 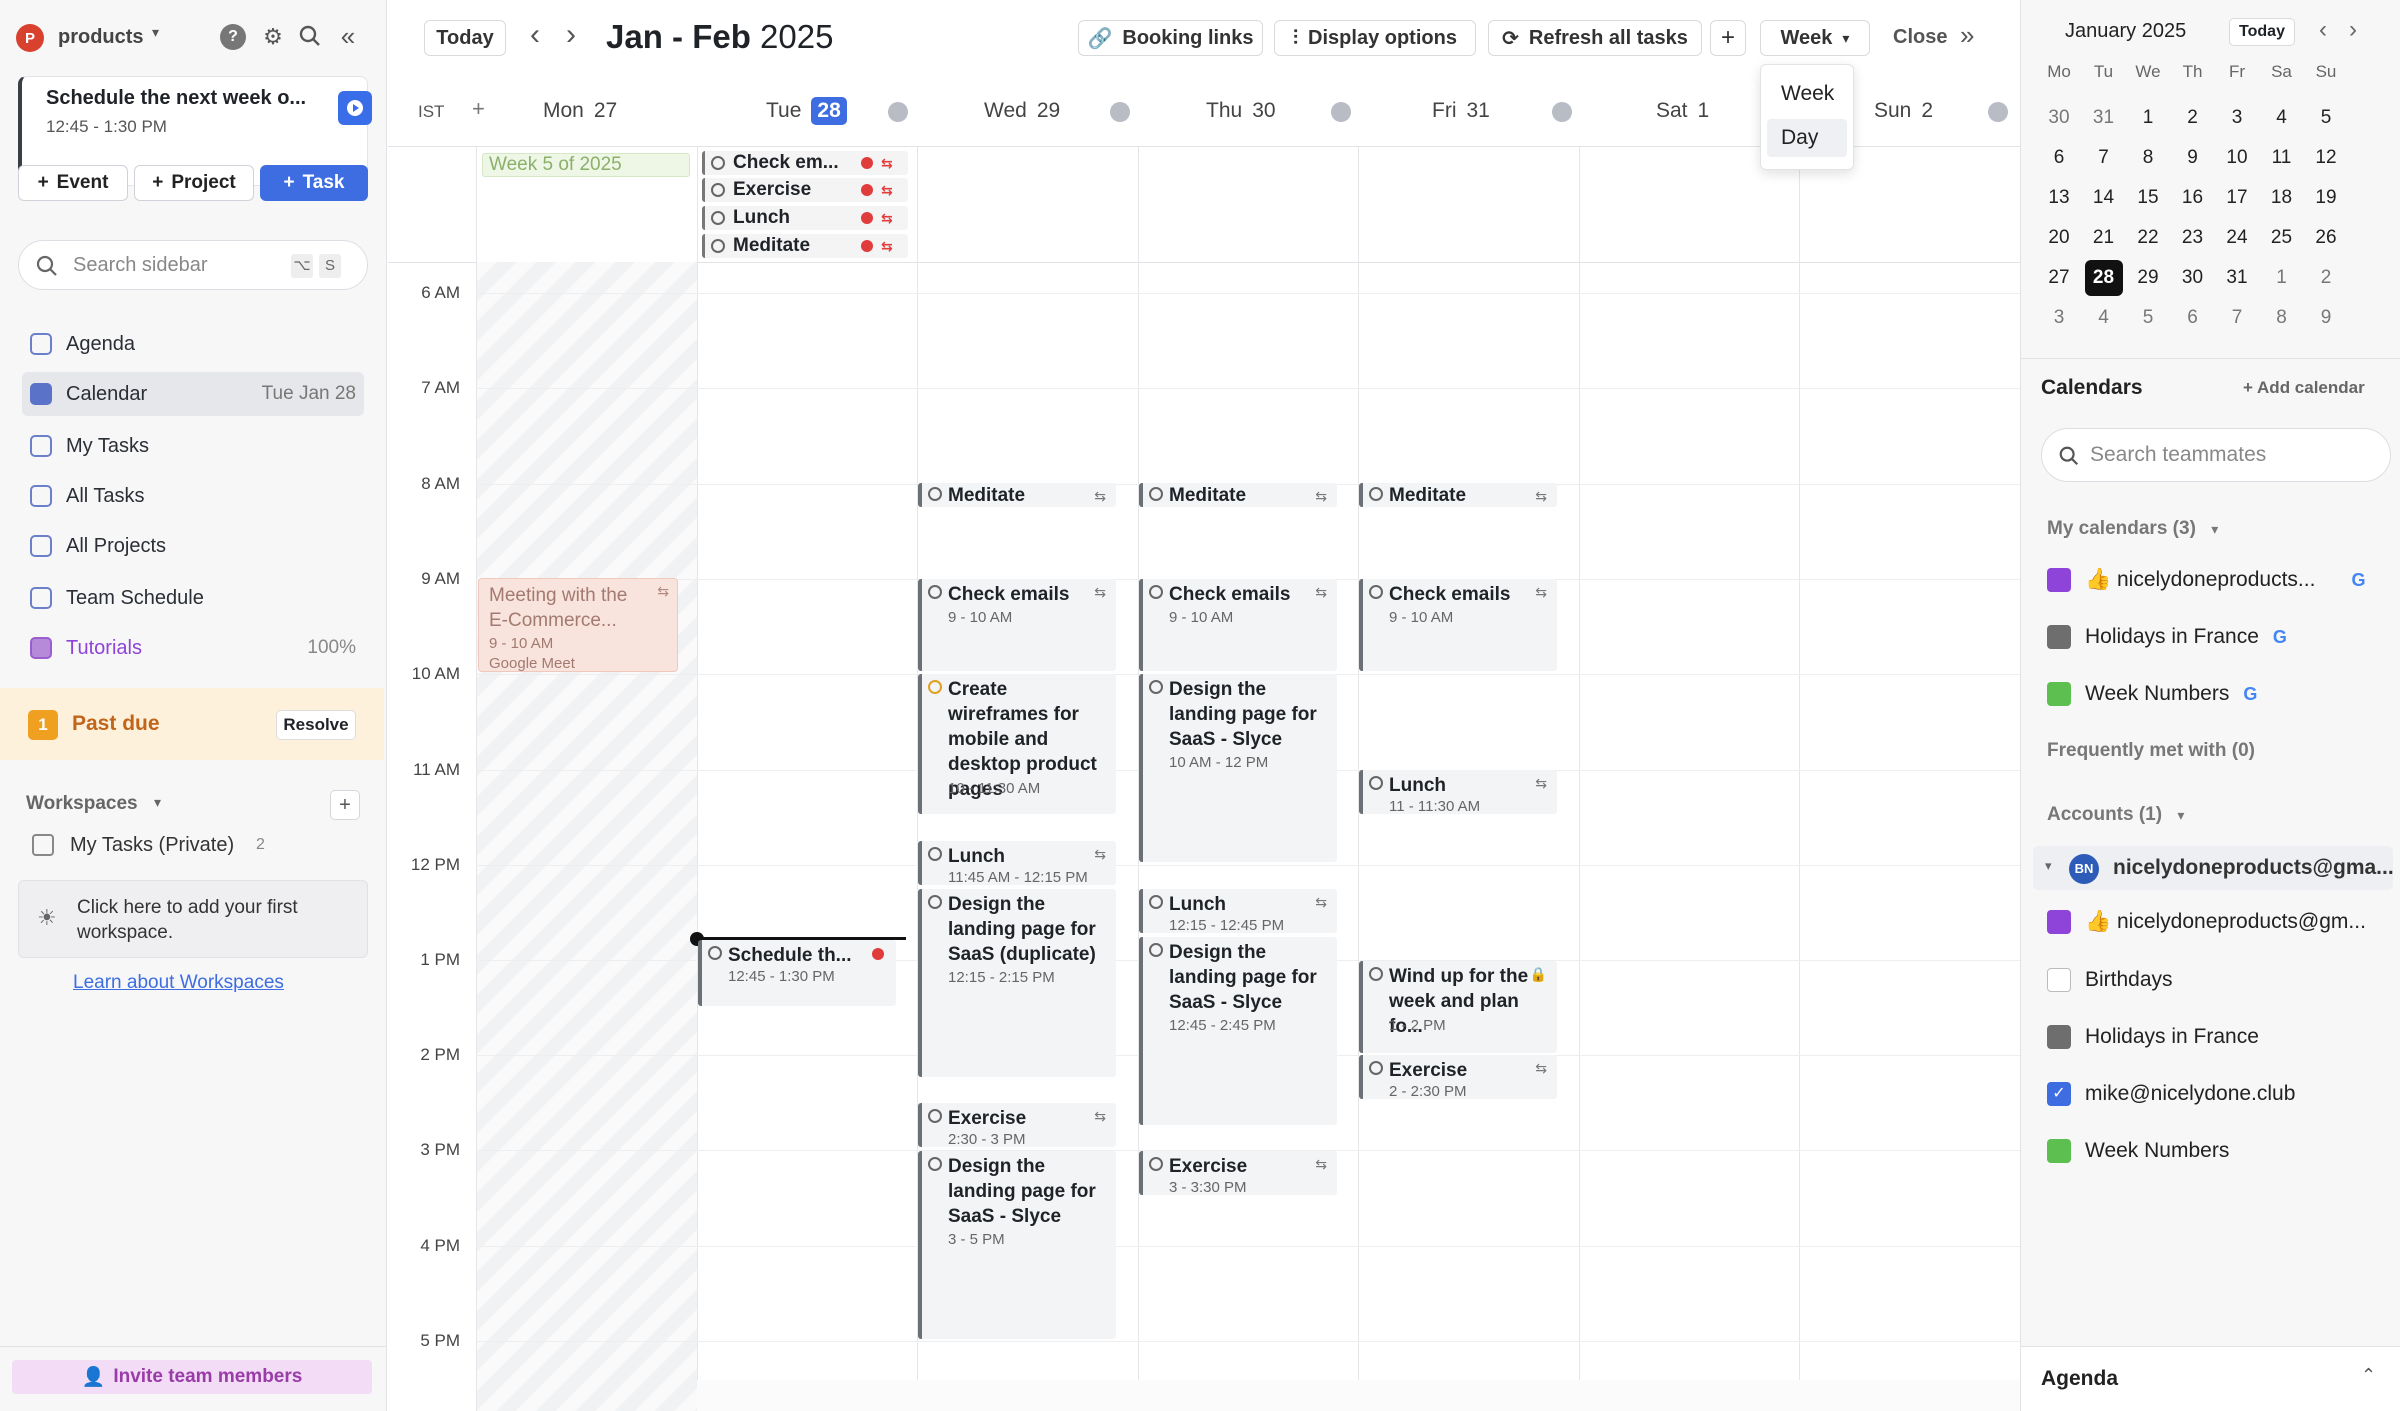 I want to click on calendar-item: Birthdays, so click(x=2110, y=980).